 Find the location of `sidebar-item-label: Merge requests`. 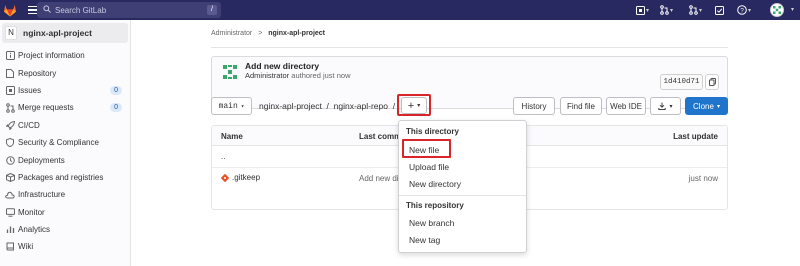

sidebar-item-label: Merge requests is located at coordinates (46, 108).